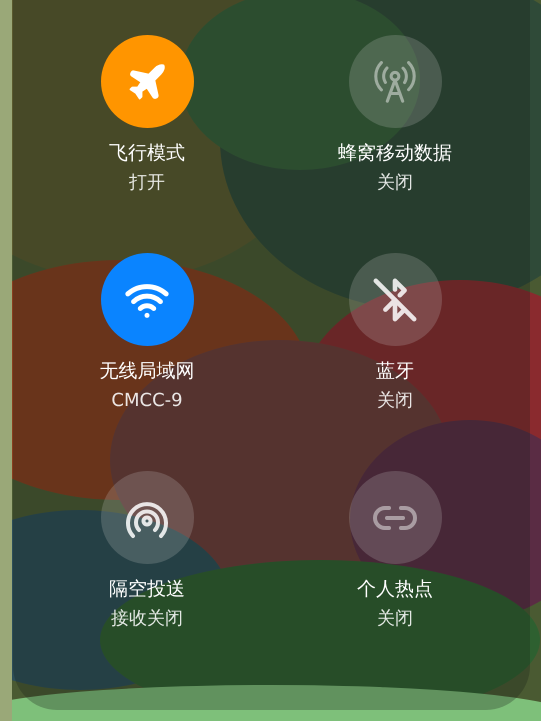  Describe the element at coordinates (147, 589) in the screenshot. I see `toggle-label: 隔空投送` at that location.